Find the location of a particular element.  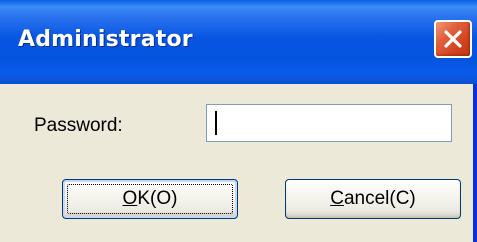

cancel-label: ancel(C) is located at coordinates (379, 198).